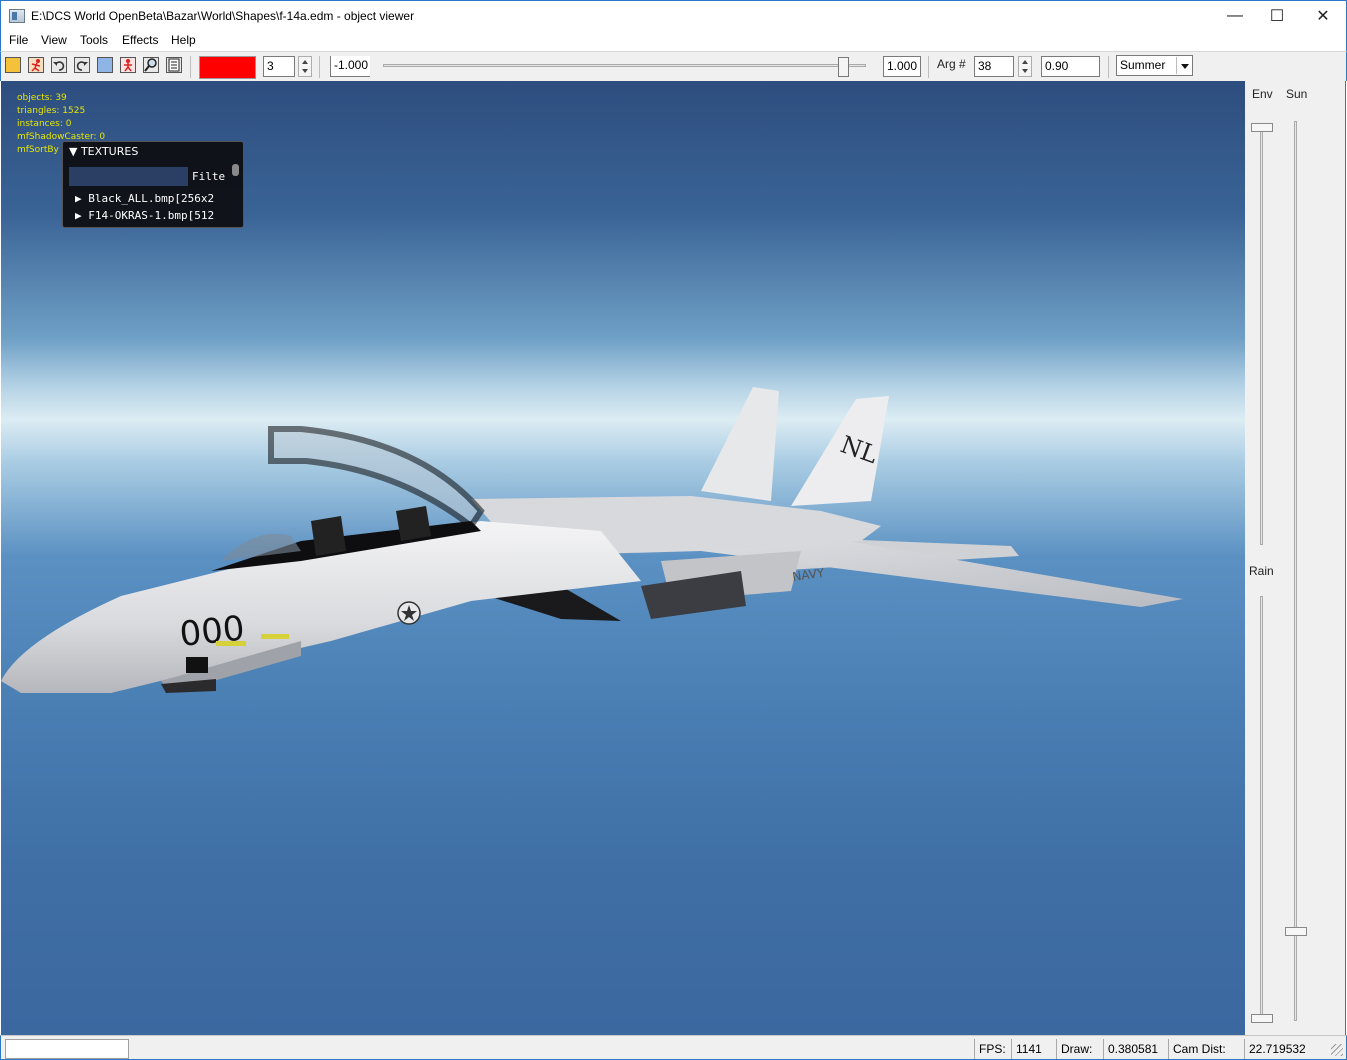 Image resolution: width=1347 pixels, height=1060 pixels. I want to click on sun-label: Sun, so click(1297, 94).